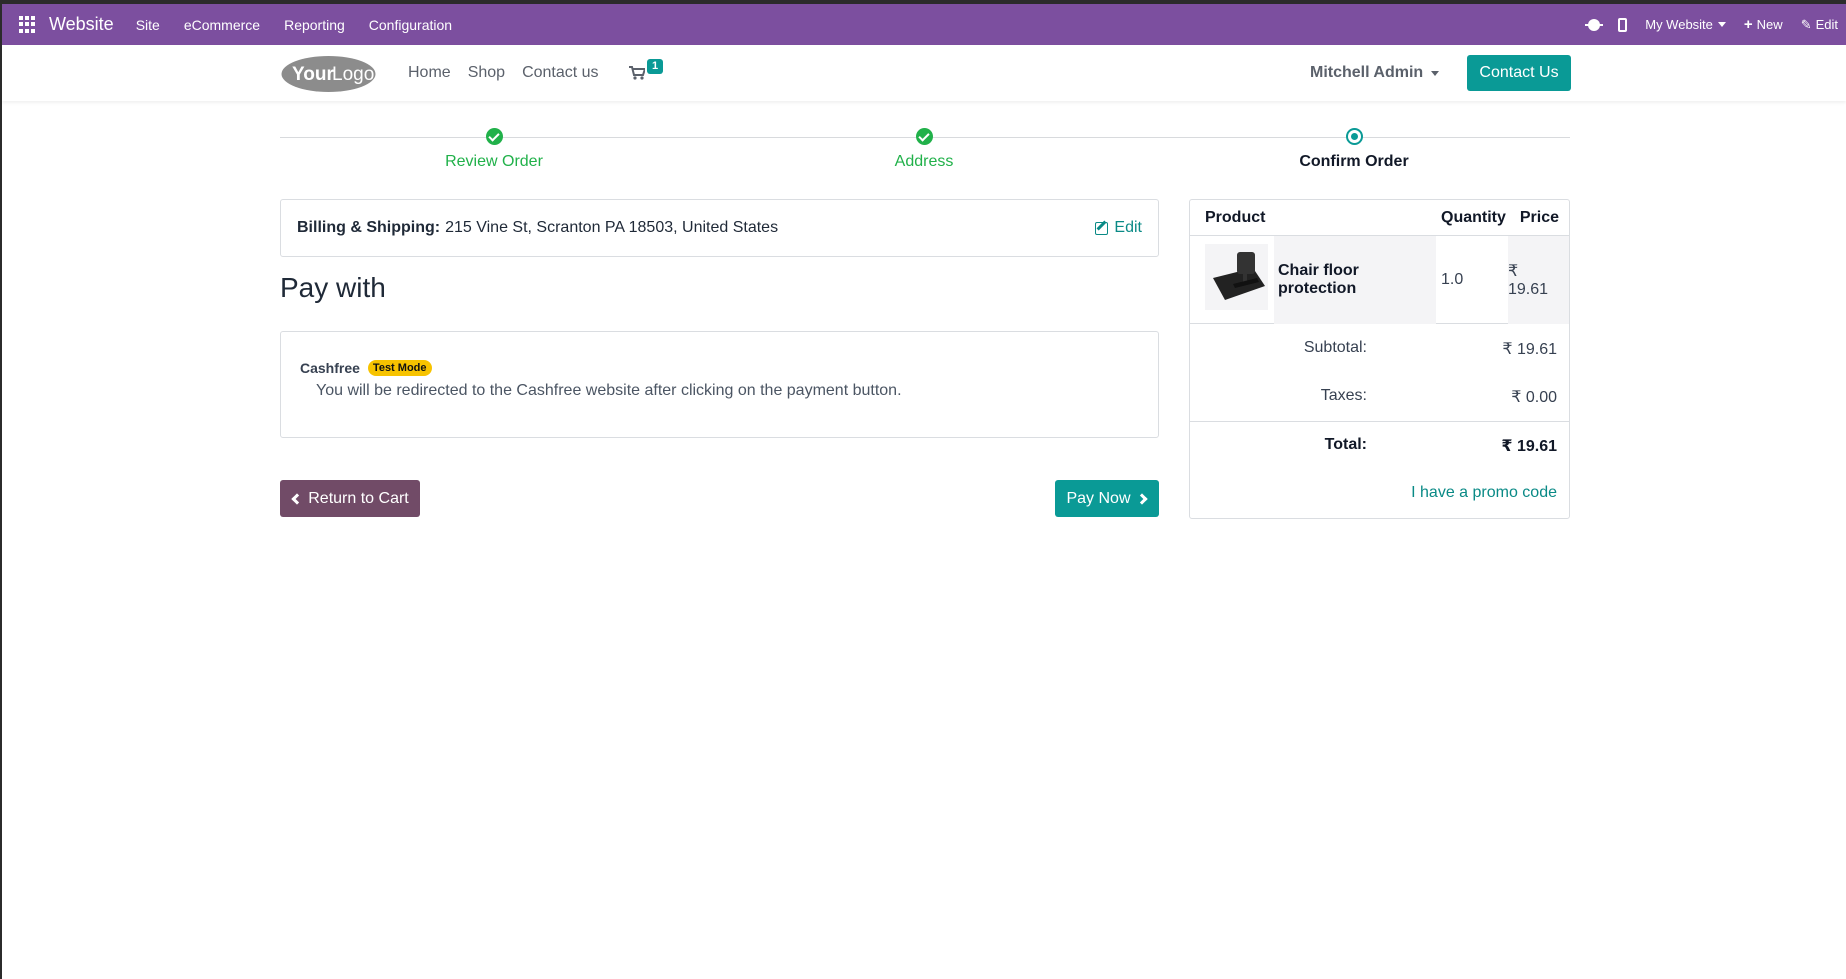 The width and height of the screenshot is (1846, 979). Describe the element at coordinates (1379, 421) in the screenshot. I see `summary-divider` at that location.